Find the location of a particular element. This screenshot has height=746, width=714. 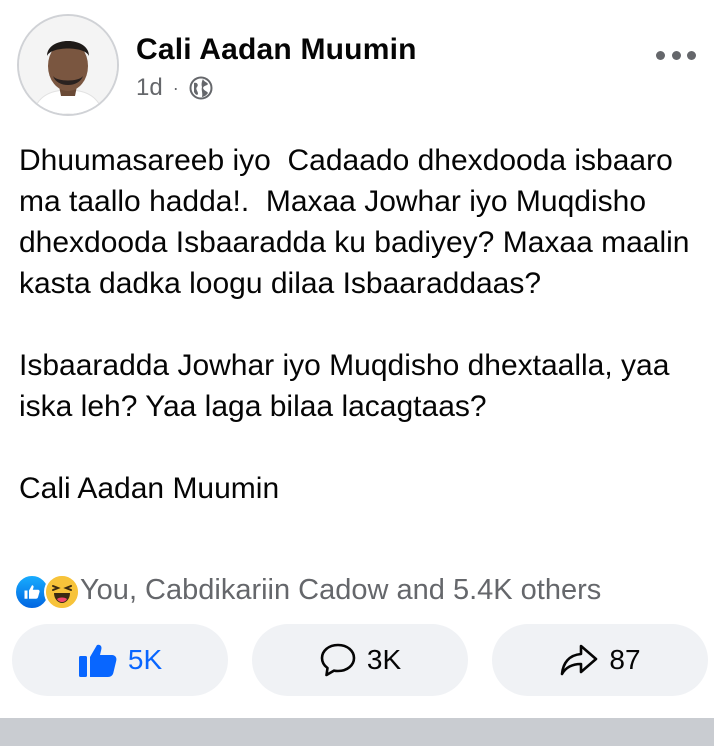

post-timestamp: 1d is located at coordinates (149, 88).